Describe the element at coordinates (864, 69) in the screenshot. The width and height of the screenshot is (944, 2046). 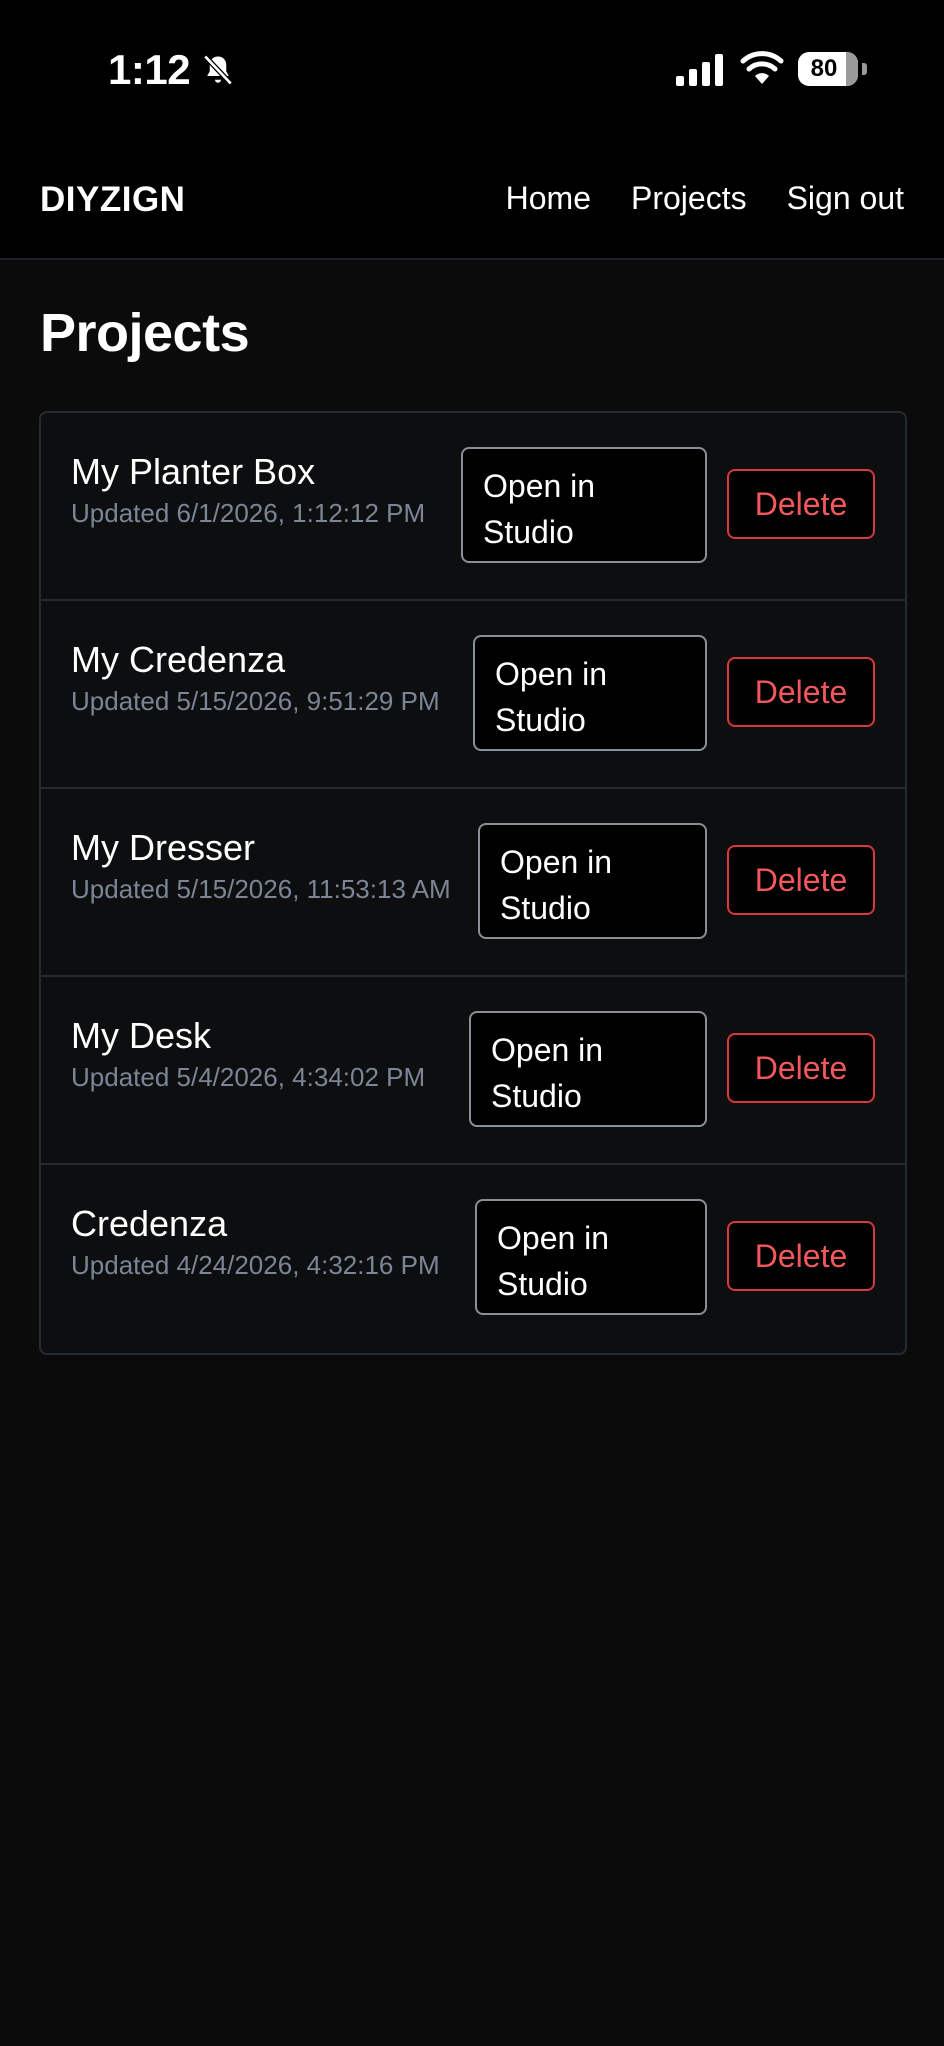
I see `battery-tip` at that location.